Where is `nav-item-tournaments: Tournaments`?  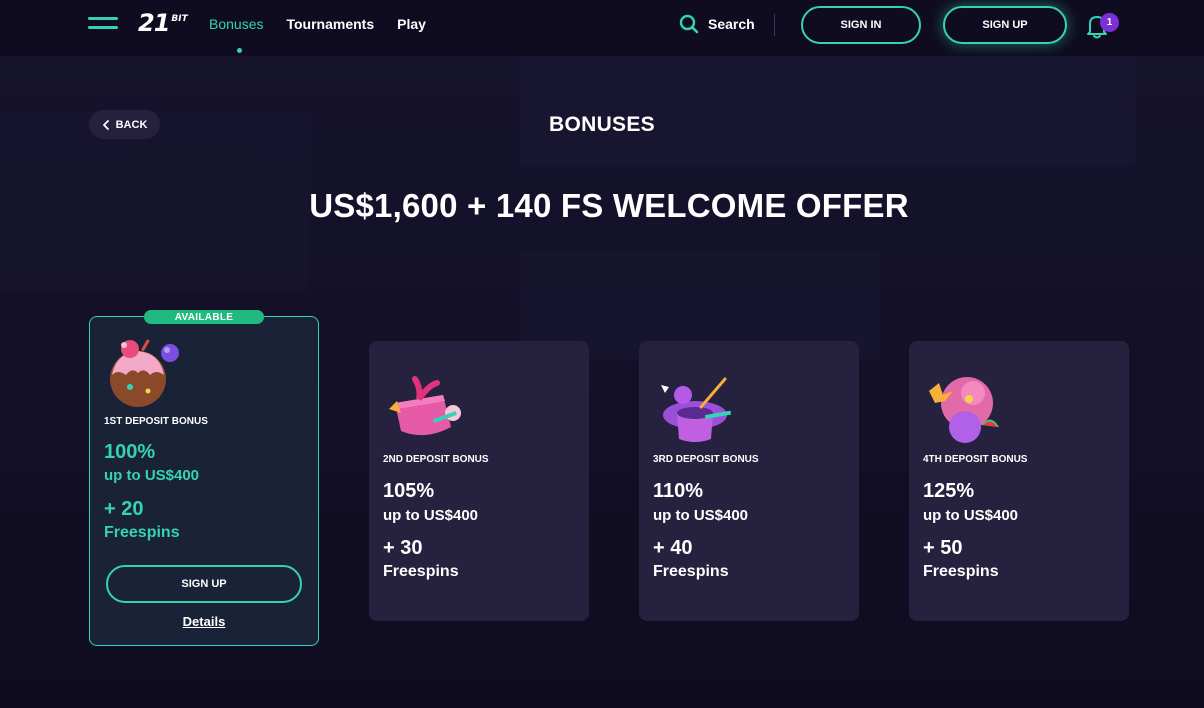 nav-item-tournaments: Tournaments is located at coordinates (330, 24).